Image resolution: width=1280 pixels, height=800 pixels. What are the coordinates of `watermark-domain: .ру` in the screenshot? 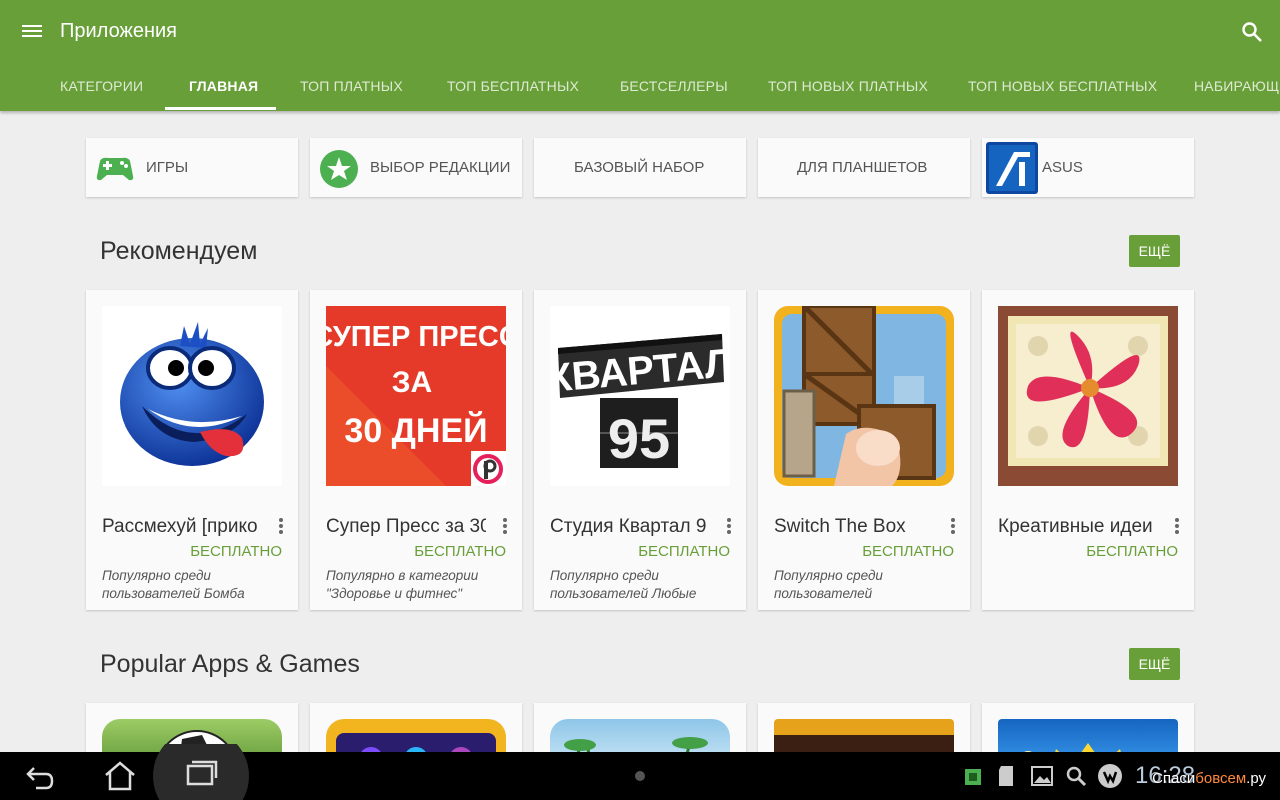 It's located at (1256, 778).